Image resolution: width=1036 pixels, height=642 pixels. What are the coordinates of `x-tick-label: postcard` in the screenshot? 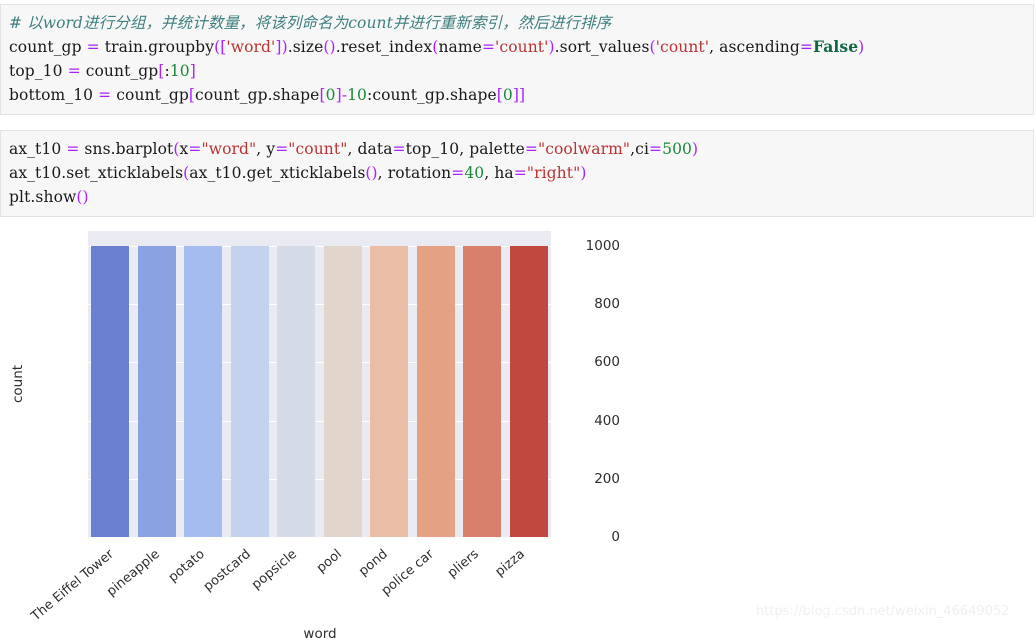 It's located at (227, 570).